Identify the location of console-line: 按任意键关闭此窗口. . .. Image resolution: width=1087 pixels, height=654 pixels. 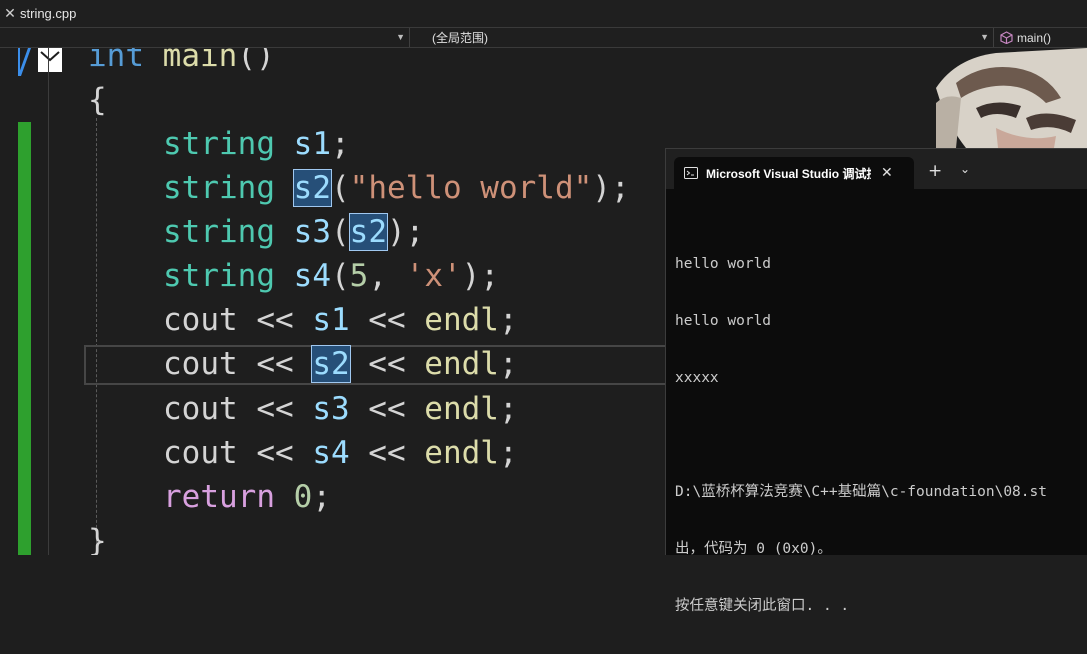
(762, 606).